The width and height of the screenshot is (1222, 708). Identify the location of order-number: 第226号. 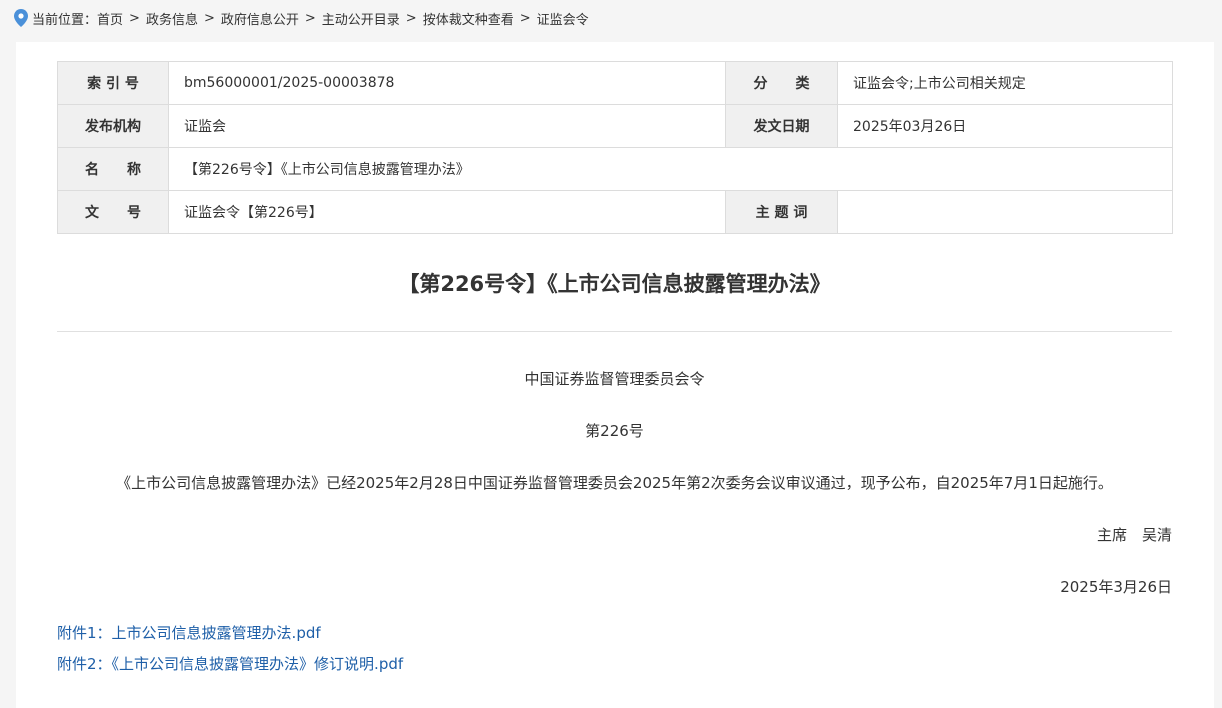
(614, 431).